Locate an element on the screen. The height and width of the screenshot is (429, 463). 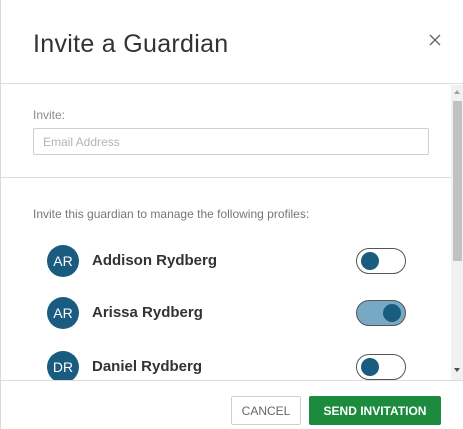
profile-name: Addison Rydberg is located at coordinates (155, 260).